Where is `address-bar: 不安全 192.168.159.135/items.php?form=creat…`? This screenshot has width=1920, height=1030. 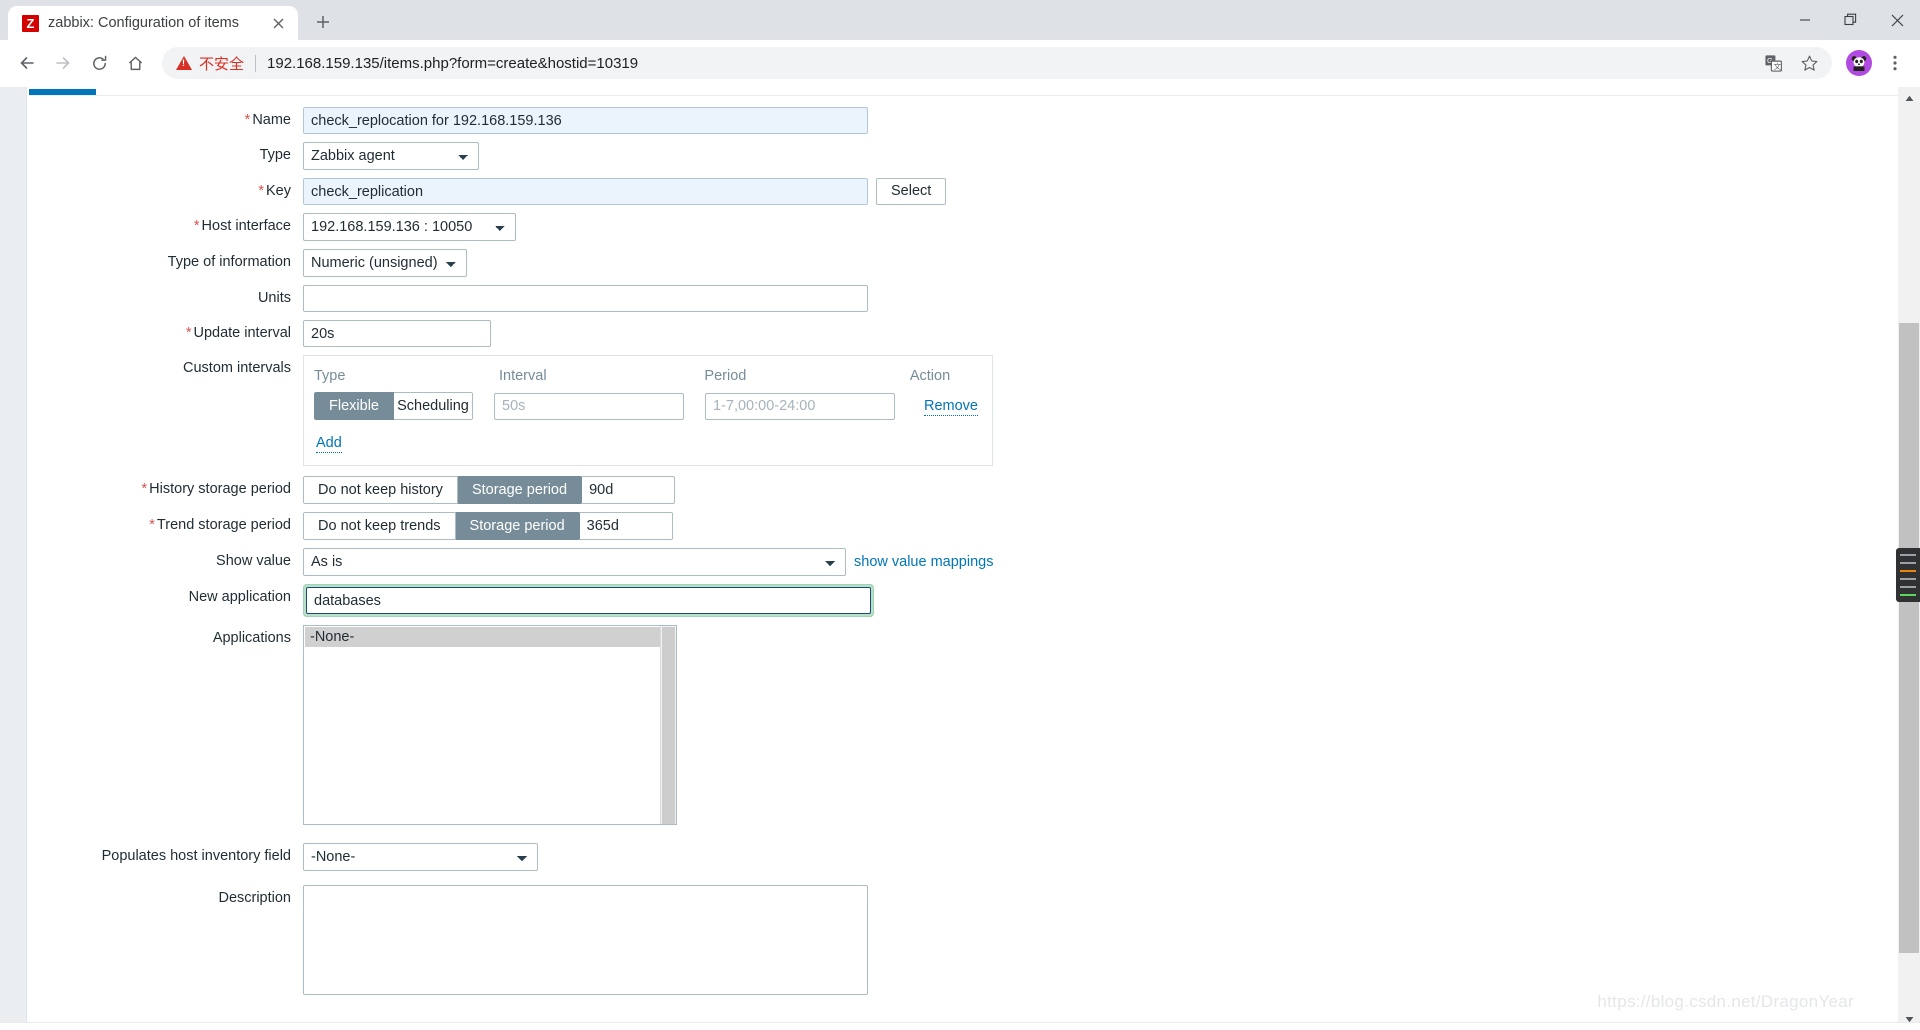 address-bar: 不安全 192.168.159.135/items.php?form=creat… is located at coordinates (997, 63).